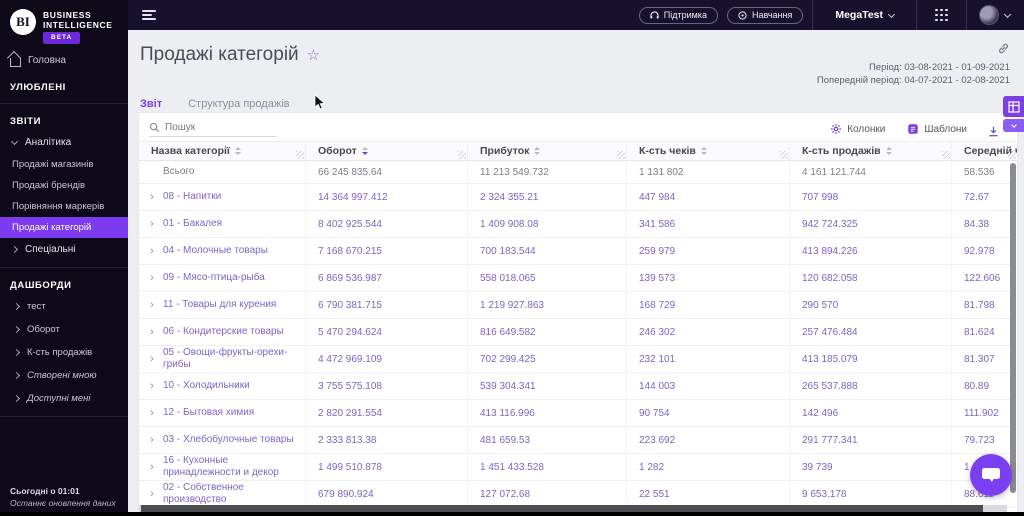  Describe the element at coordinates (64, 61) in the screenshot. I see `sidebar-item-home: Головна` at that location.